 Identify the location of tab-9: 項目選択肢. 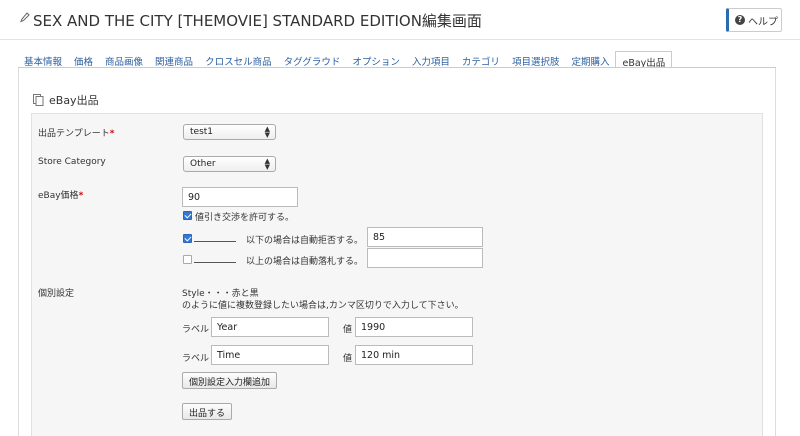
(536, 59).